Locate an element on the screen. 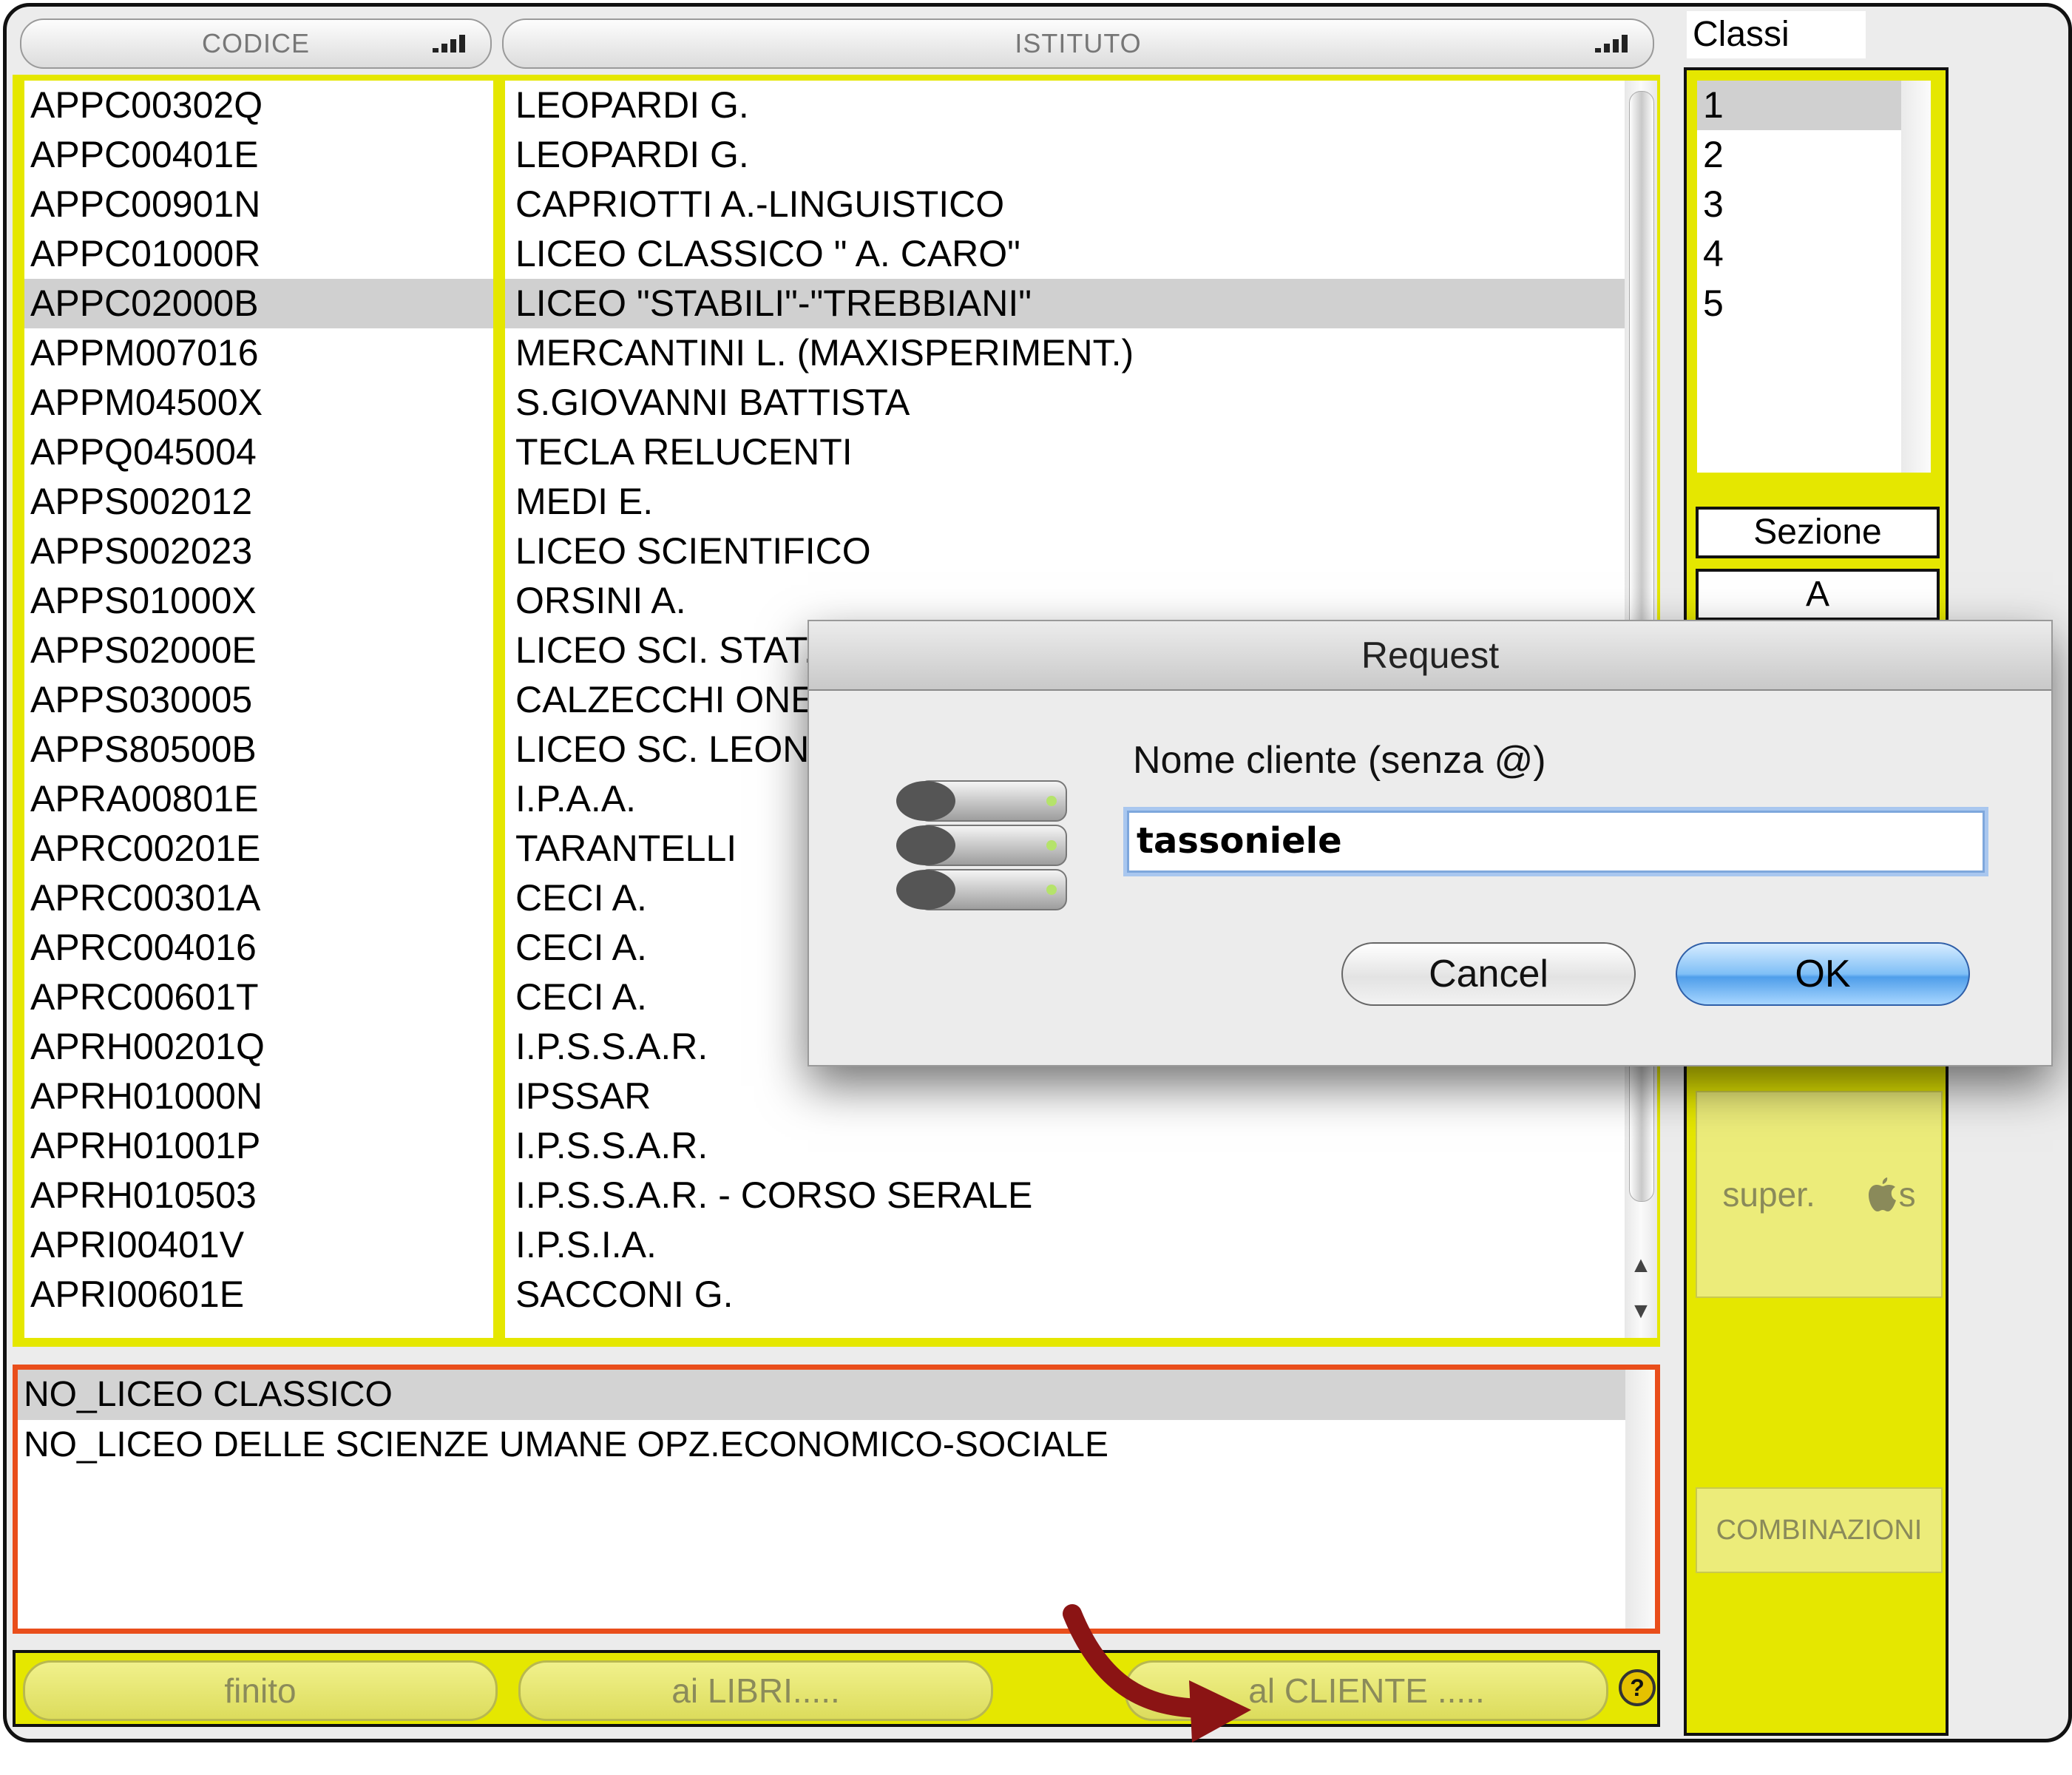 The image size is (2072, 1775). list-row-code: APRI00601E is located at coordinates (258, 1295).